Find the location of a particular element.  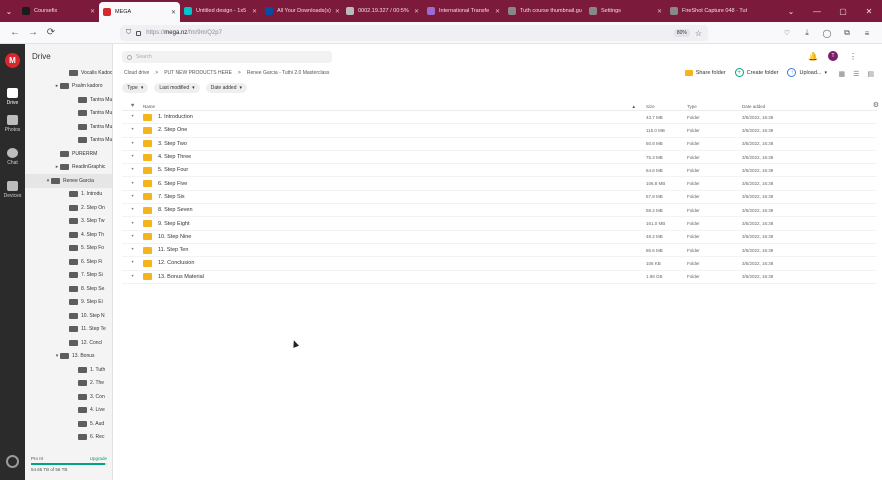

sidebar-tree-item: 5. Aud is located at coordinates (68, 424).